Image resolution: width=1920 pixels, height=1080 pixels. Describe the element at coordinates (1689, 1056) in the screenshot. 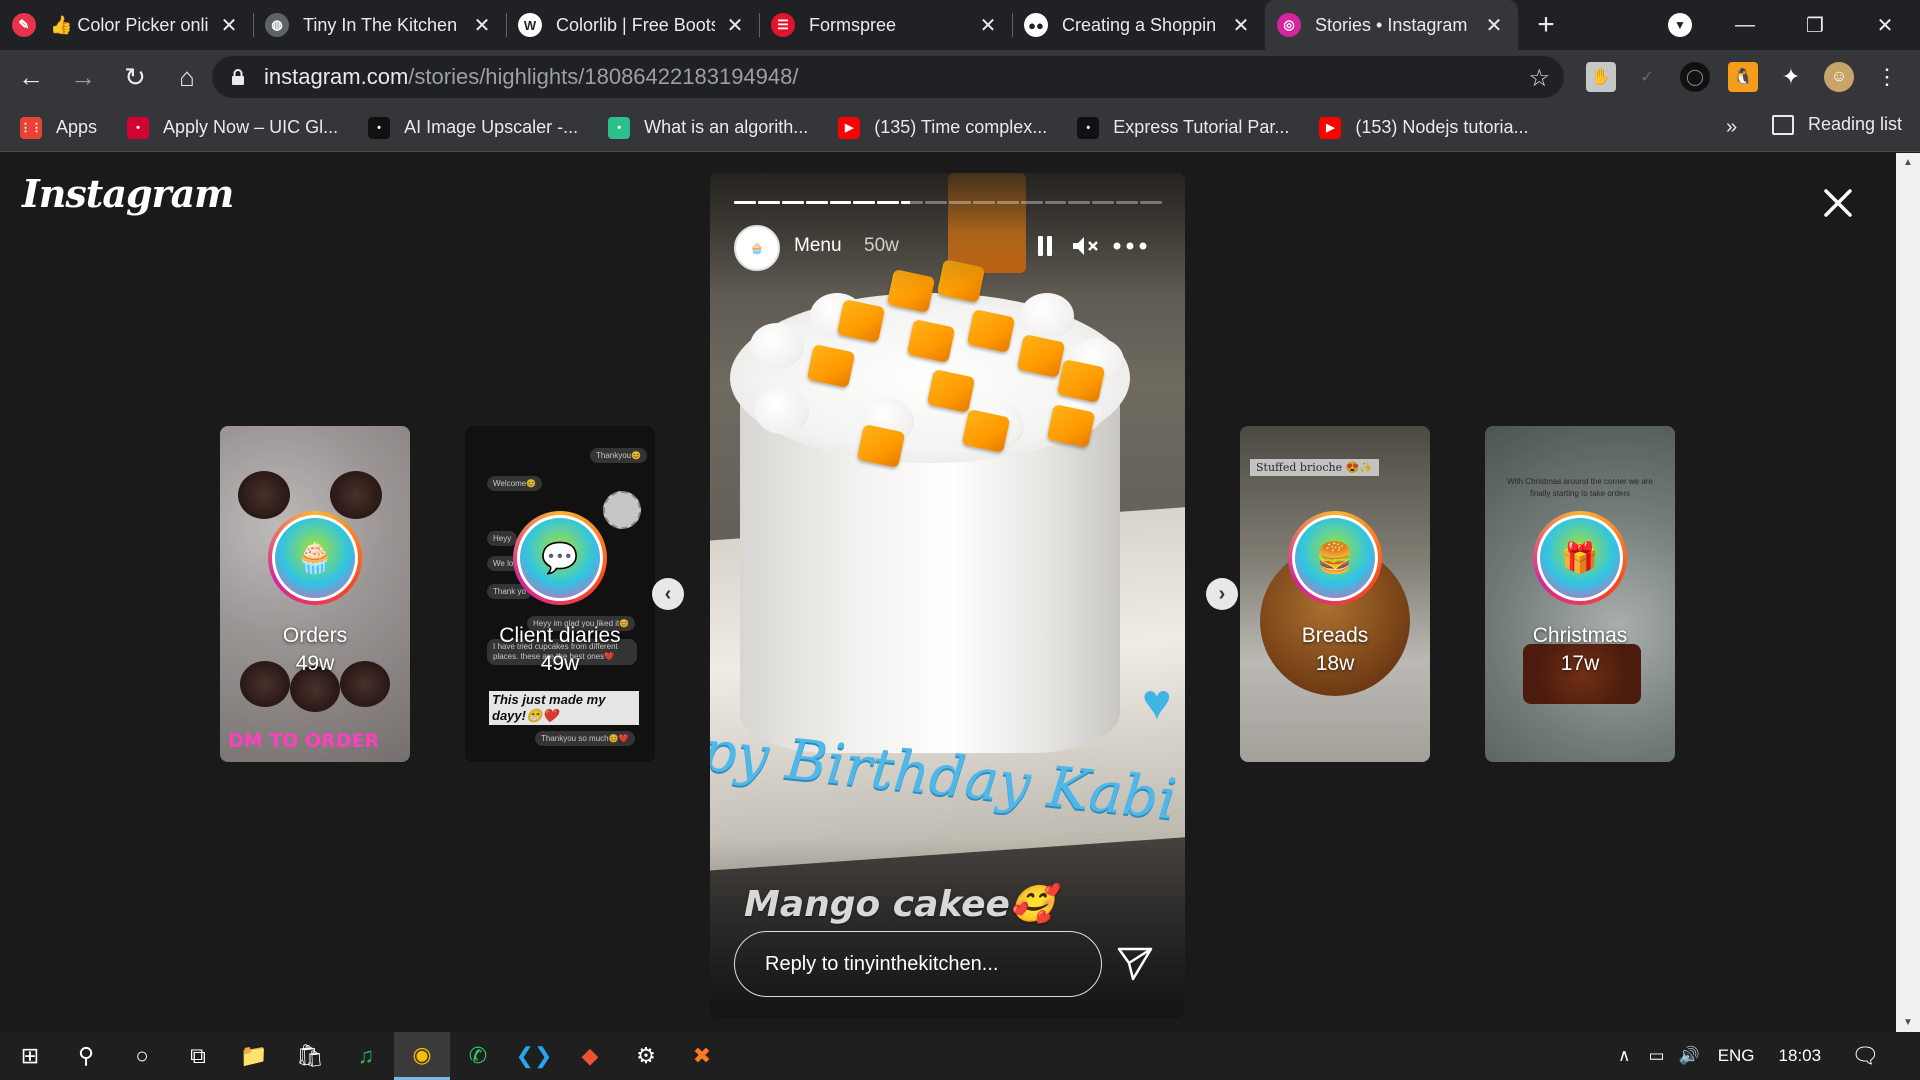

I see `volume-icon: 🔊` at that location.